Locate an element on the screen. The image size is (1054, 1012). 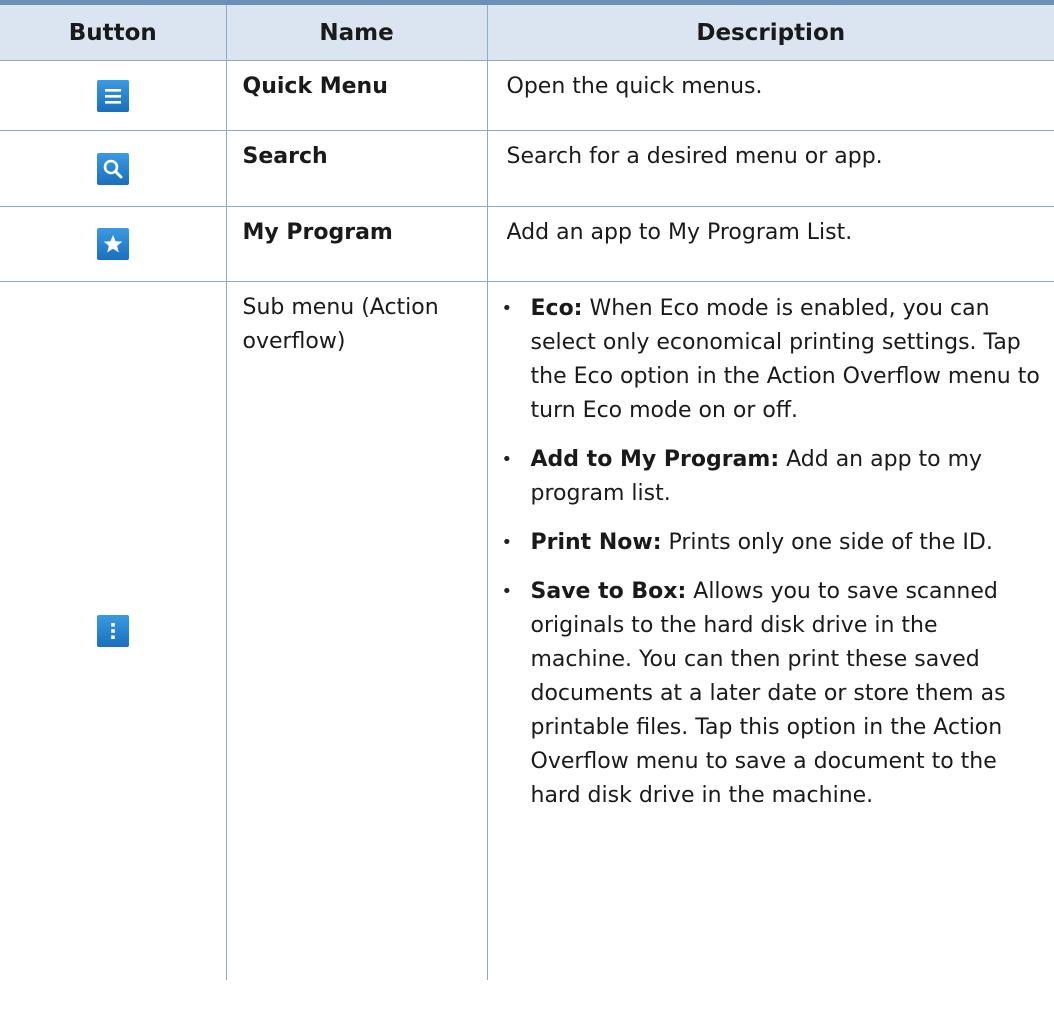
vertical-dots-icon is located at coordinates (112, 631).